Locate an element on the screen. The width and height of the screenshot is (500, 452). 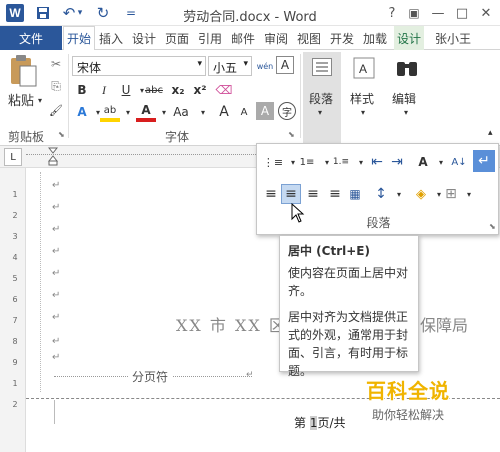
tooltip-line2: 居中对齐为文档提供正式的外观，通常用于封面、引言，有时用于标题。 is located at coordinates (348, 344).